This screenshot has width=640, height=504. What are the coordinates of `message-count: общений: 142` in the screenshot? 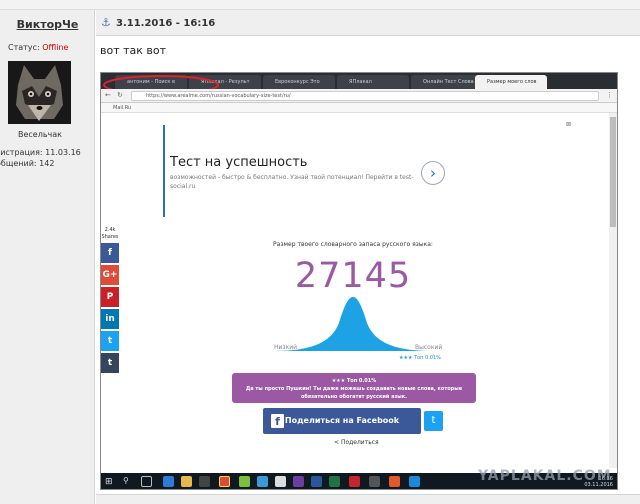 It's located at (27, 163).